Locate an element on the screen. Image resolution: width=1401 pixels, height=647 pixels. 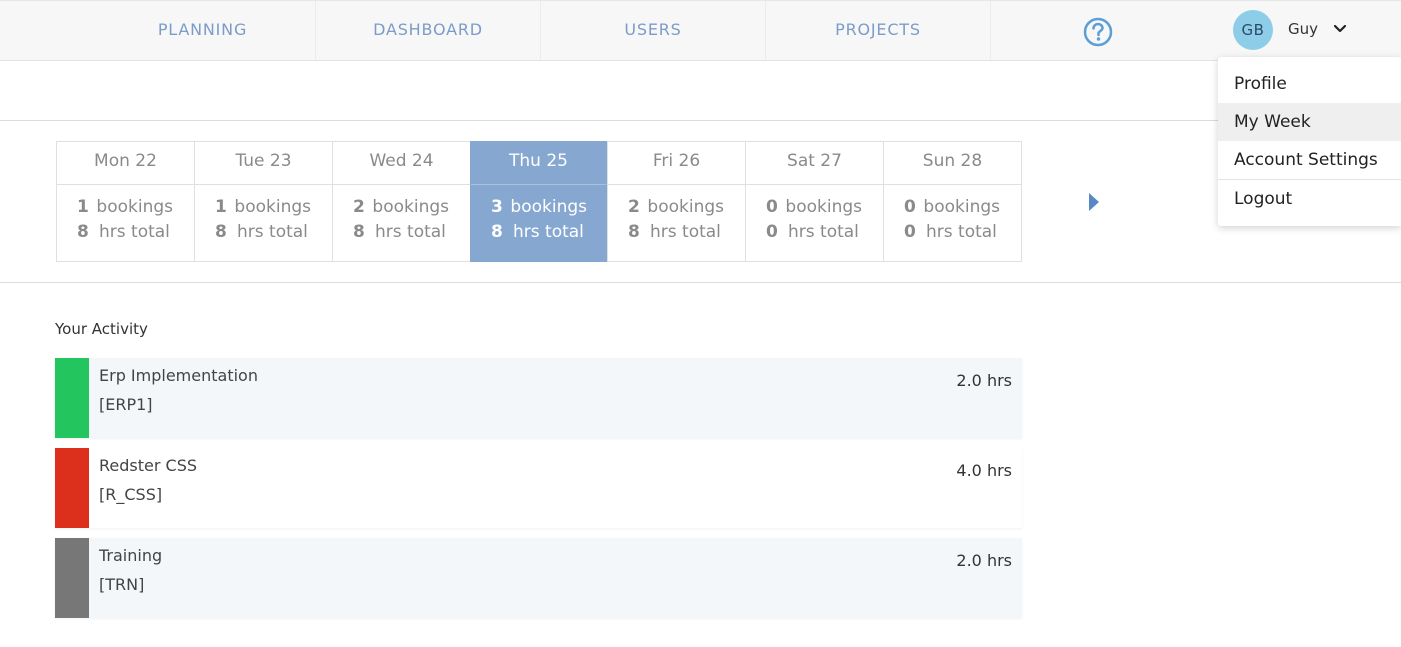
top-nav: PLANNING DASHBOARD USERS PROJECTS GB Guy is located at coordinates (700, 30).